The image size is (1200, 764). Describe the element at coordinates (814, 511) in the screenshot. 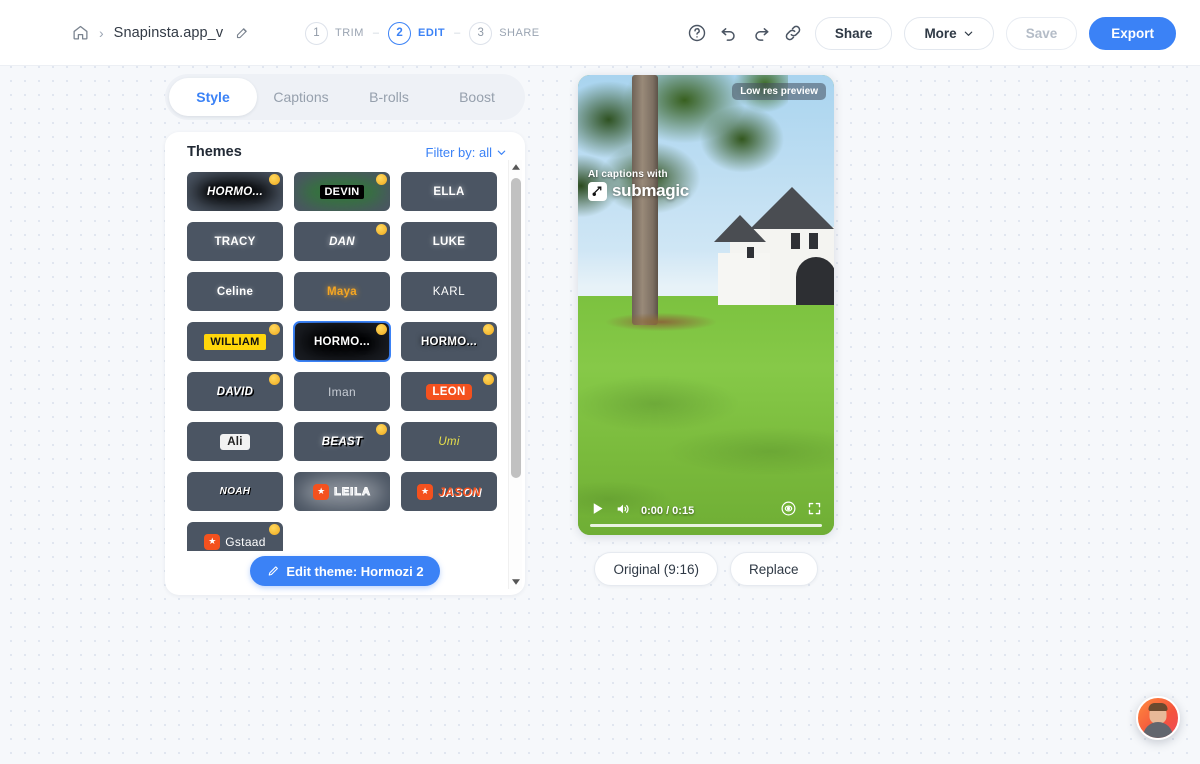

I see `fullscreen-icon` at that location.